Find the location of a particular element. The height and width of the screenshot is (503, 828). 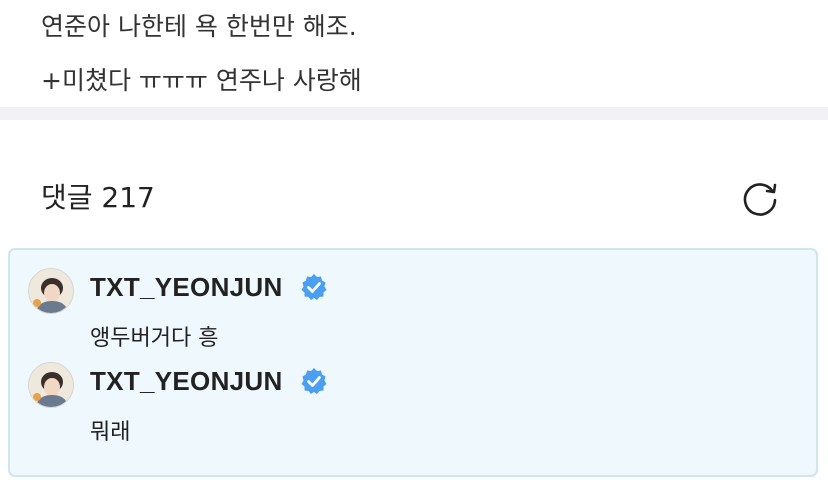

post-body: 연준아 나한테 욕 한번만 해조. +미쳤다 ㅠㅠㅠ 연주나 사랑해 is located at coordinates (201, 54).